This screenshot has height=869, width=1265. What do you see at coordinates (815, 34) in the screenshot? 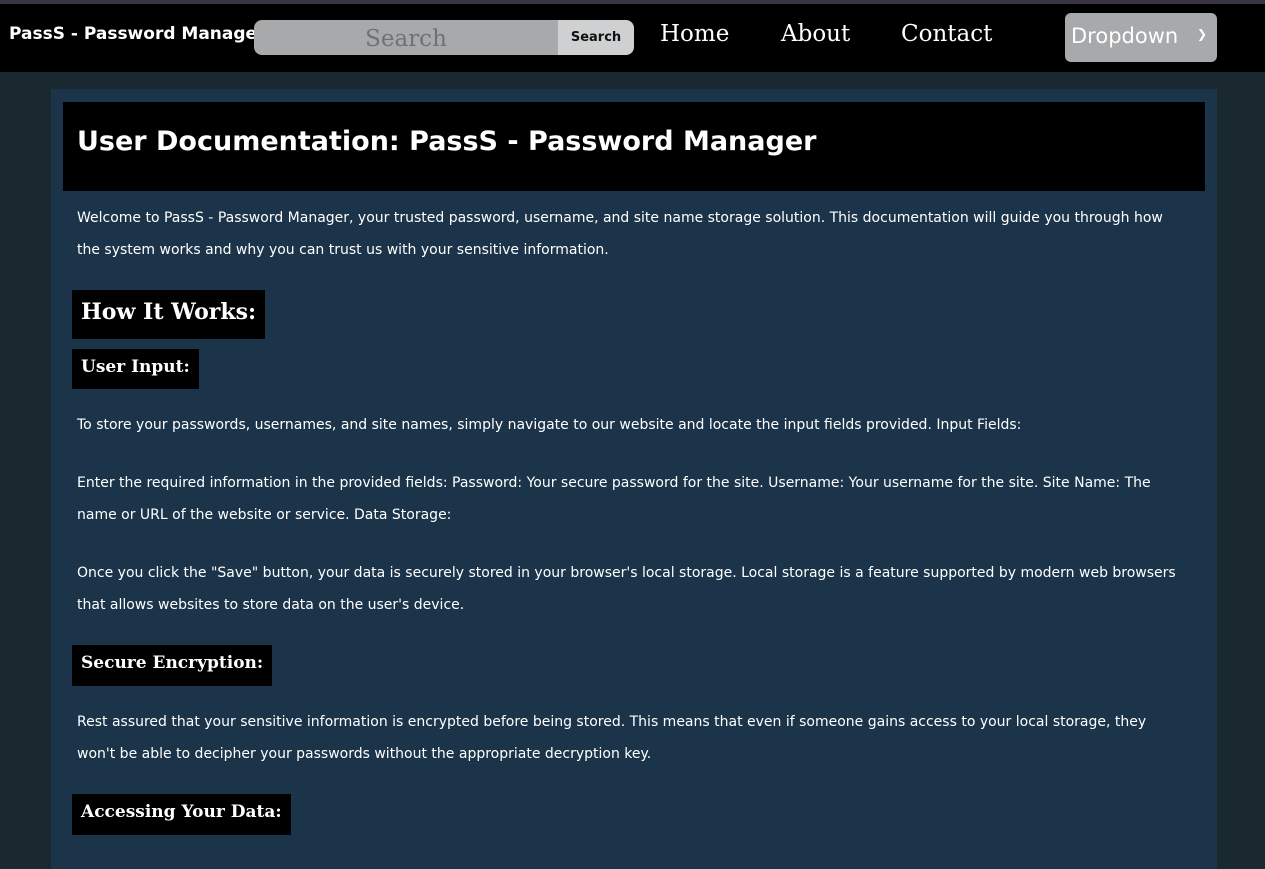
I see `nav-link-about: About` at bounding box center [815, 34].